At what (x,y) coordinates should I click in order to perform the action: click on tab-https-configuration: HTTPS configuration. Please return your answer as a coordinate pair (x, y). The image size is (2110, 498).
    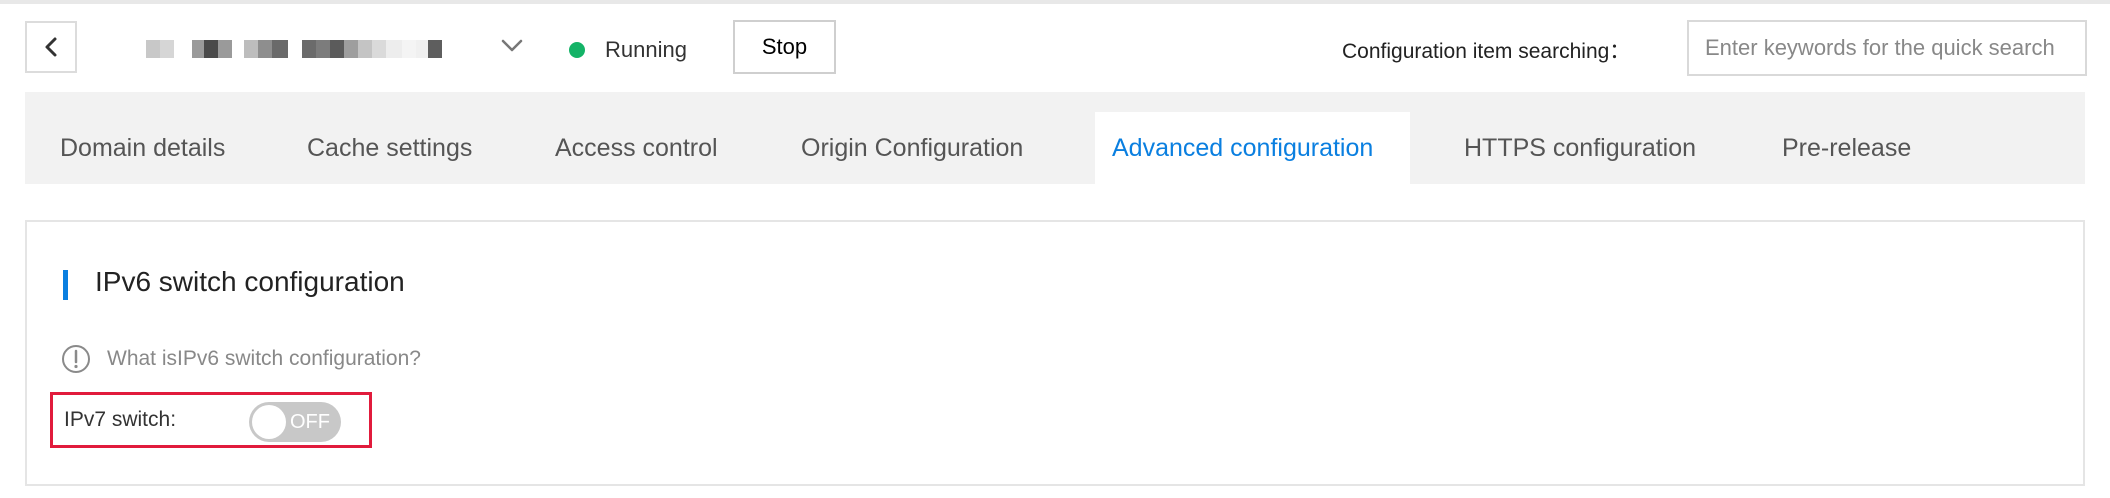
    Looking at the image, I should click on (1580, 148).